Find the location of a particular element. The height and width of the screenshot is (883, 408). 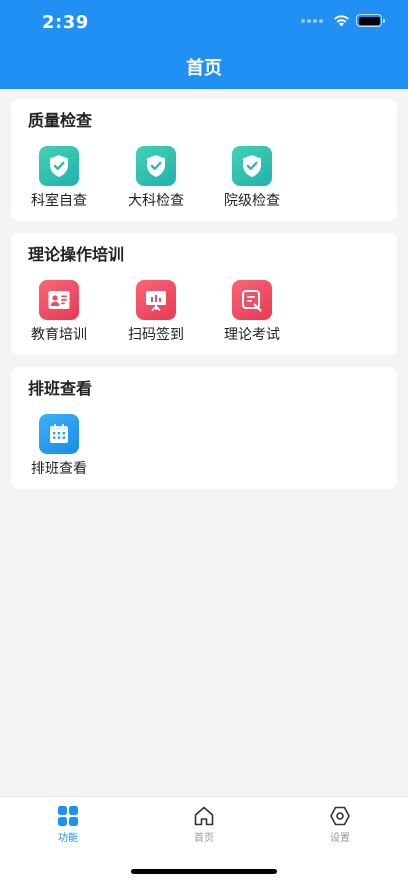

section-schedule: 排班查看 排班查看 is located at coordinates (204, 428).